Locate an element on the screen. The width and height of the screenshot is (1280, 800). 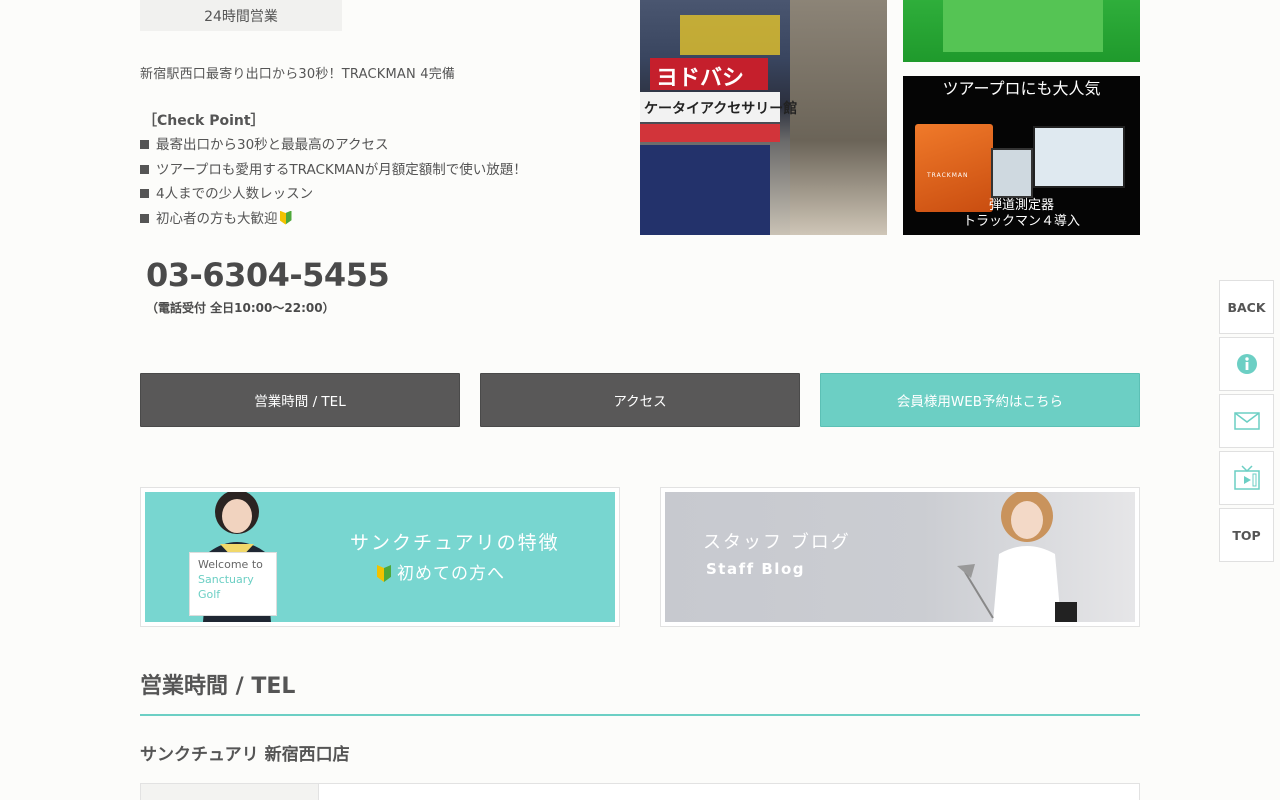
trackman-photo: ツアープロにも大人気 TRACKMAN 弾道測定器 トラックマン４導入 is located at coordinates (1021, 155).